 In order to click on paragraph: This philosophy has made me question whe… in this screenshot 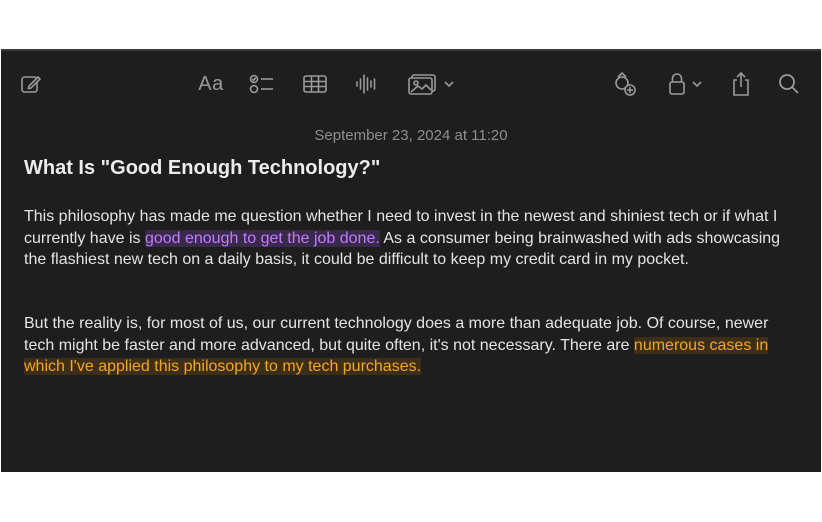, I will do `click(409, 238)`.